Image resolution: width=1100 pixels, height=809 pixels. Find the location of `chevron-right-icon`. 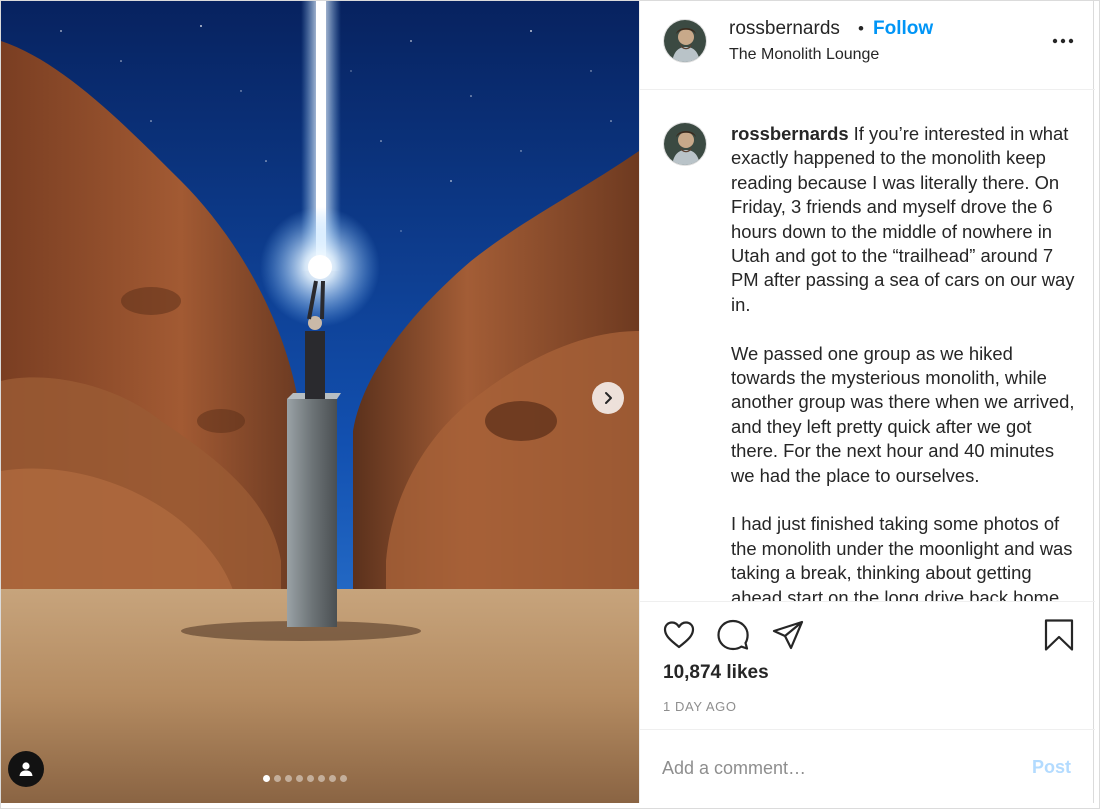

chevron-right-icon is located at coordinates (608, 398).